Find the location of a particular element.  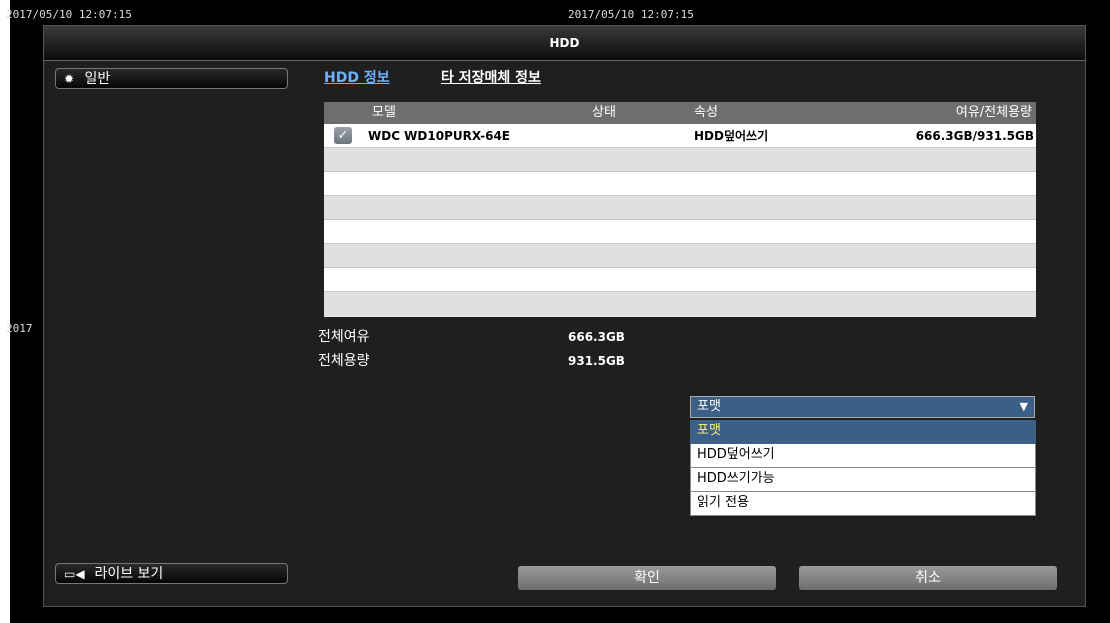

timestamp-left: 2017/05/10 12:07:15 is located at coordinates (69, 14).